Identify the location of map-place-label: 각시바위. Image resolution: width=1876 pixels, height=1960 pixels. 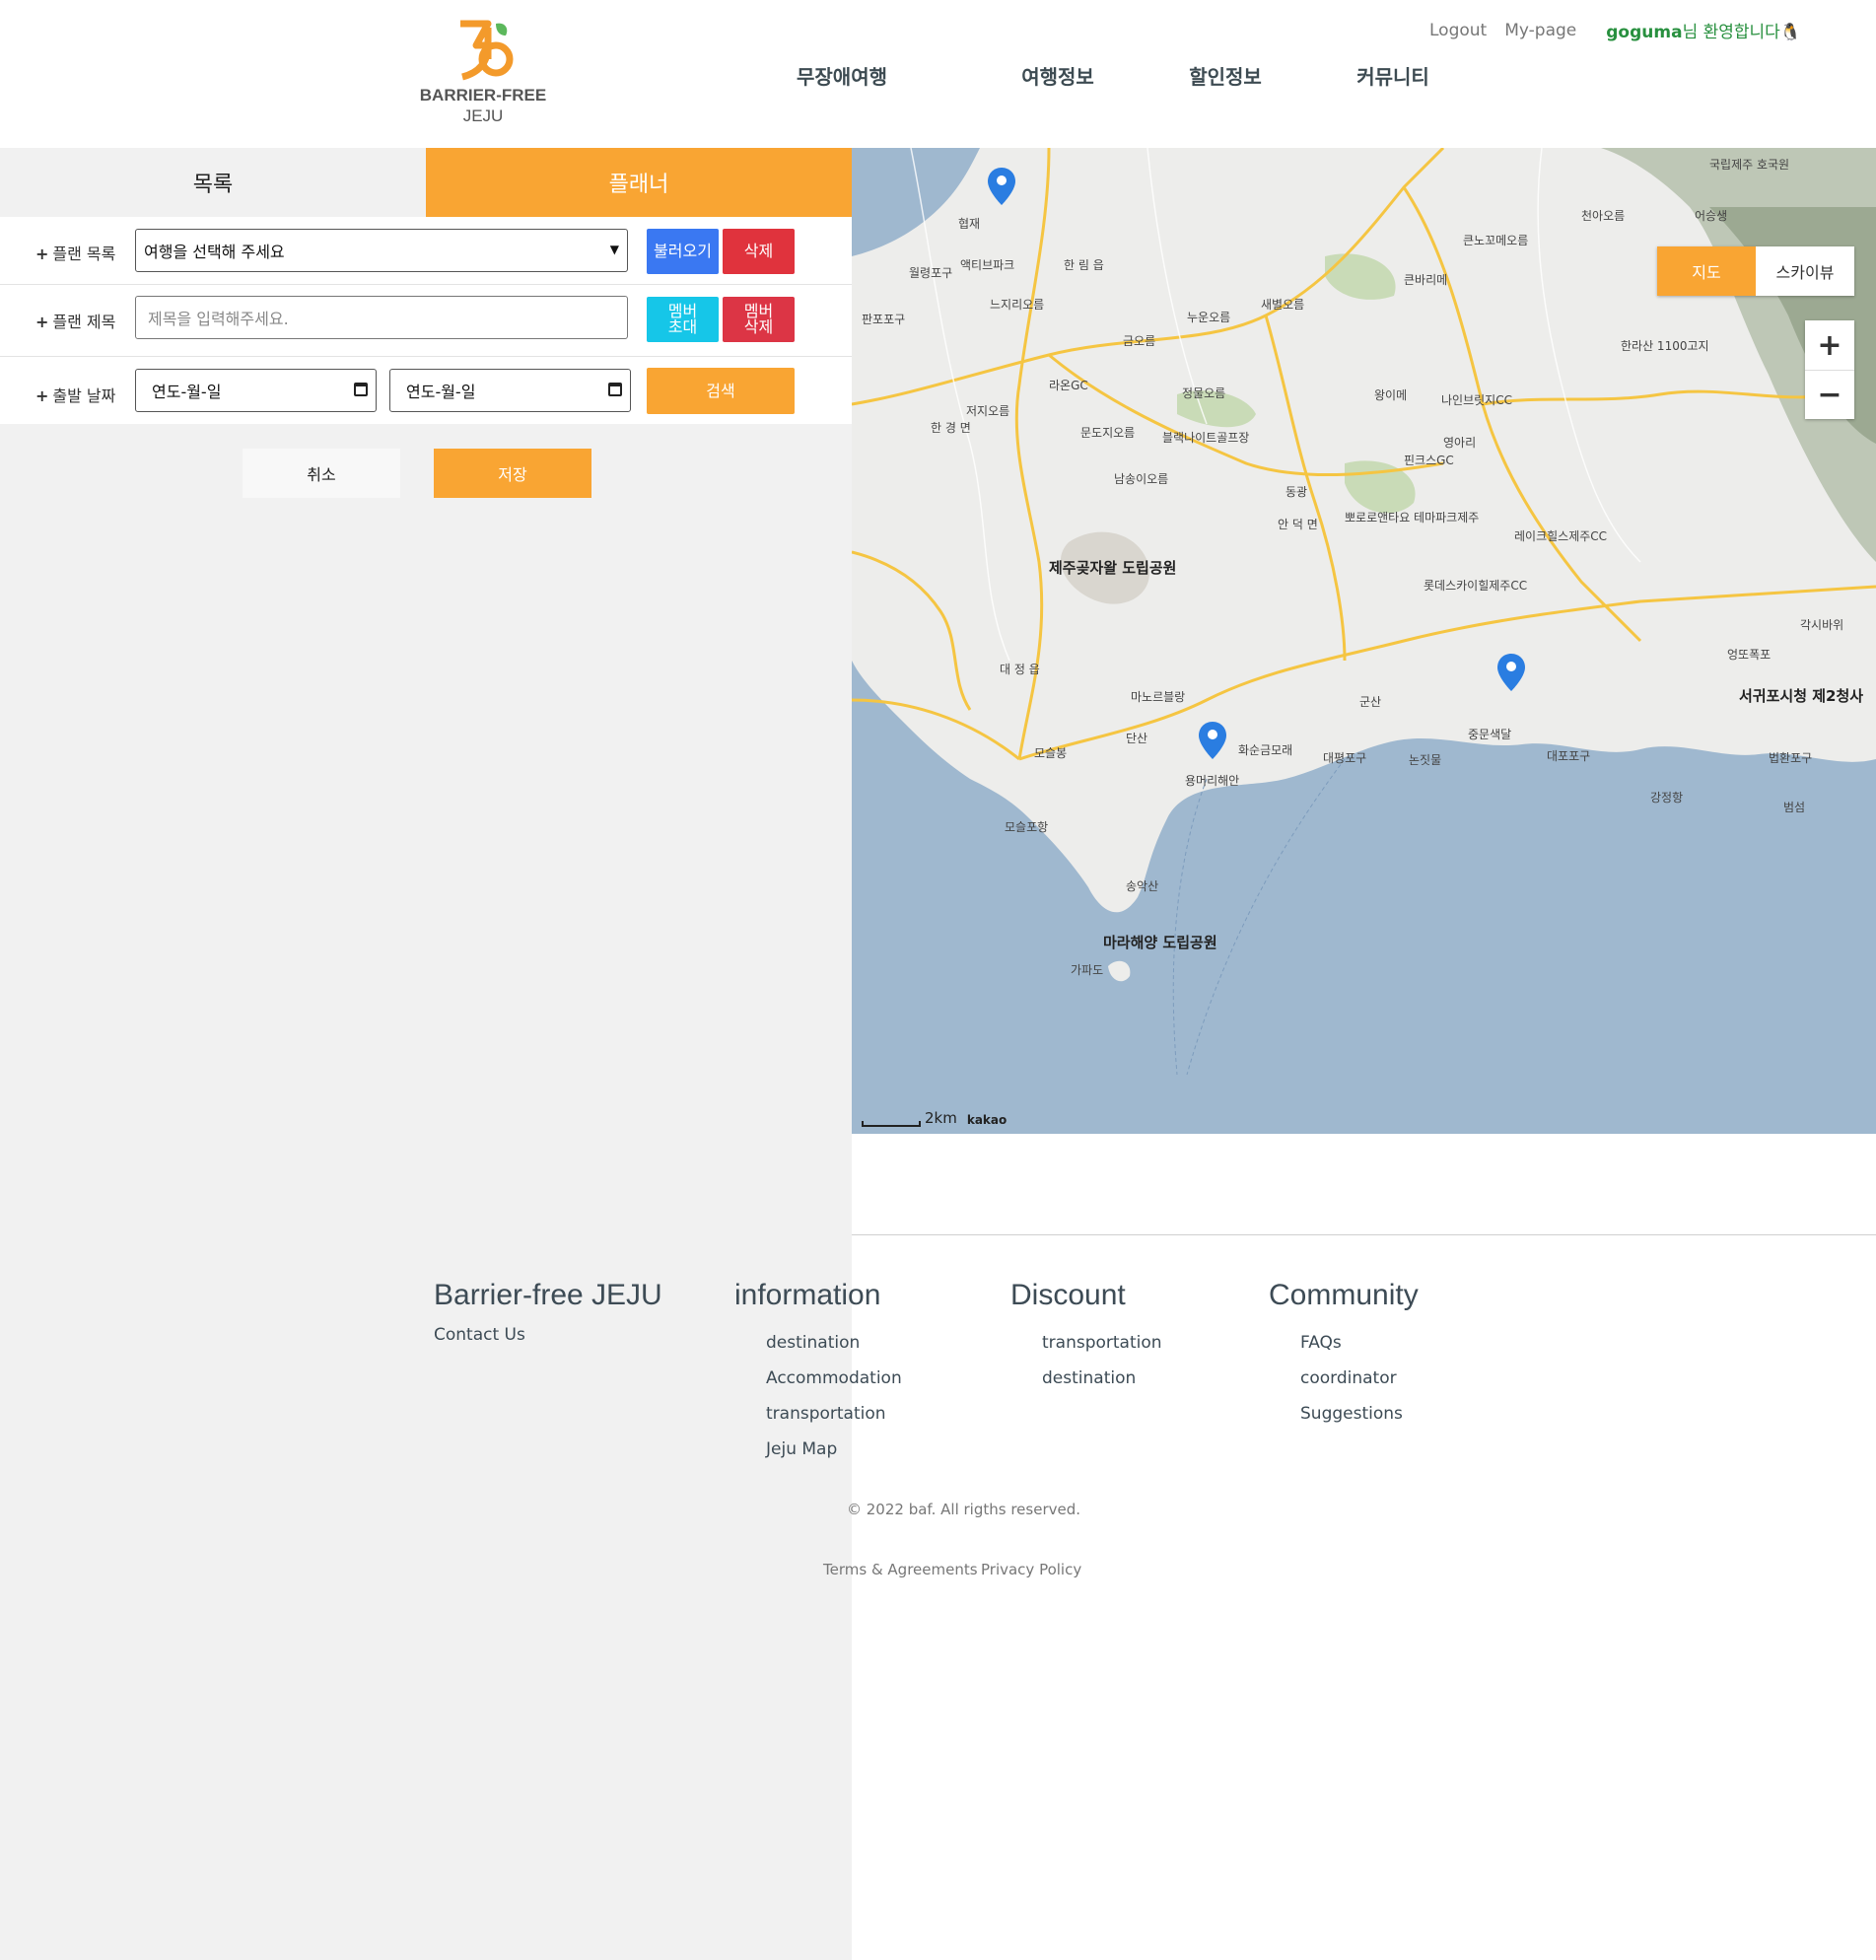
(1822, 625).